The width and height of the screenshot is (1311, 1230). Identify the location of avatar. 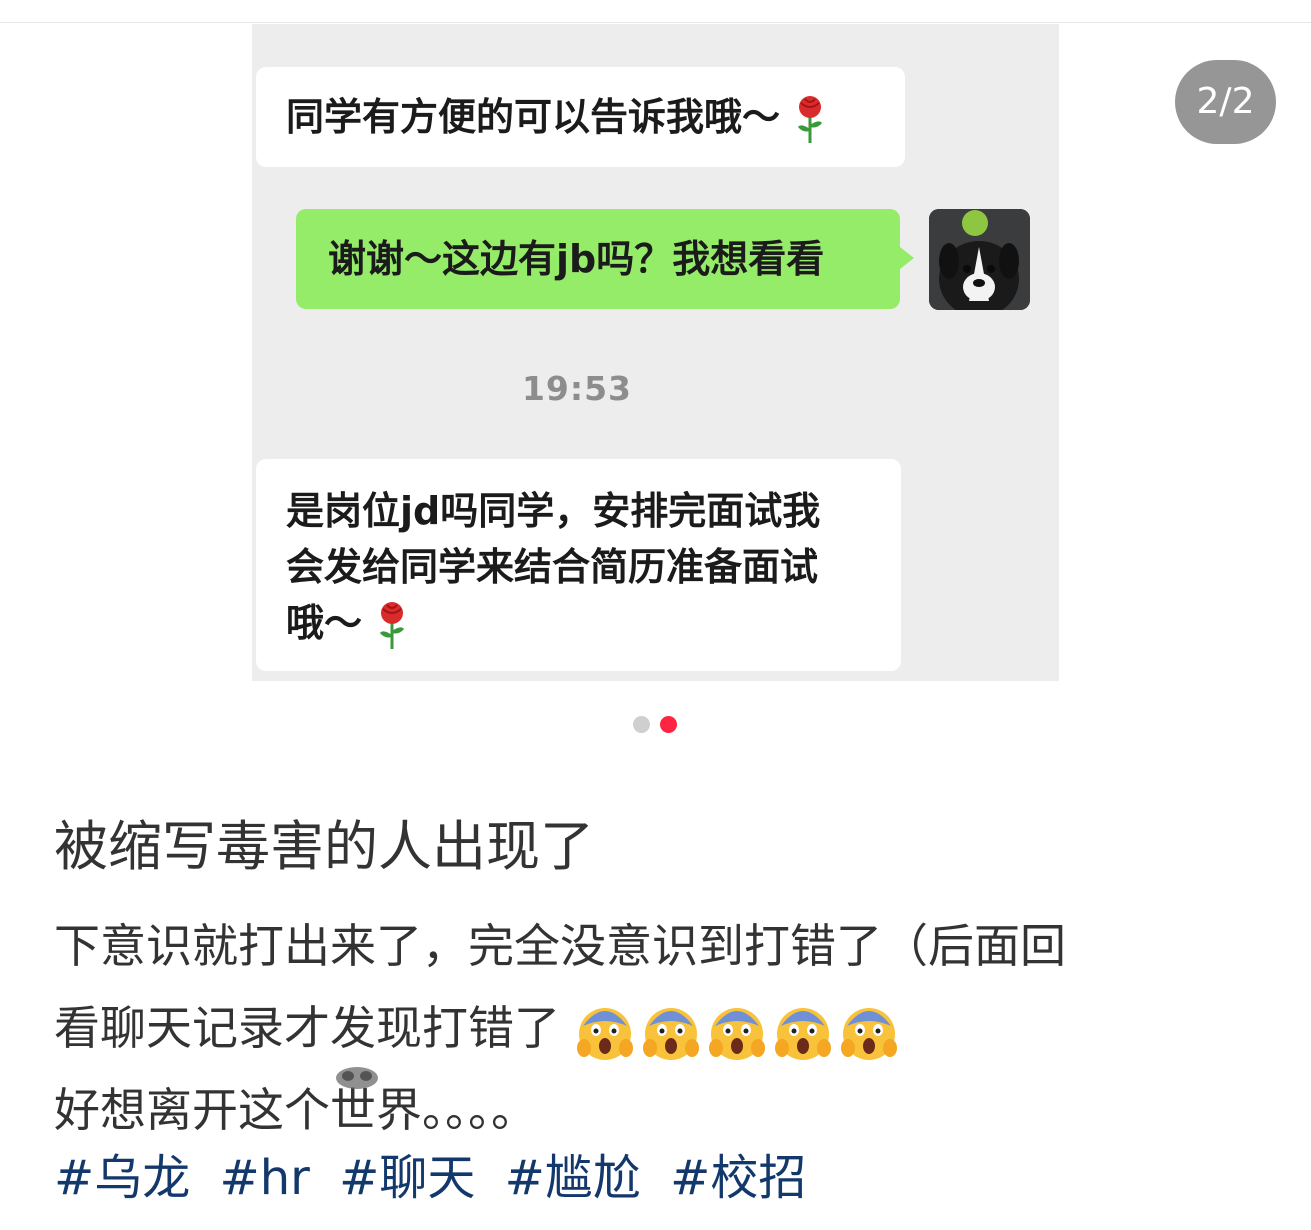
(979, 259).